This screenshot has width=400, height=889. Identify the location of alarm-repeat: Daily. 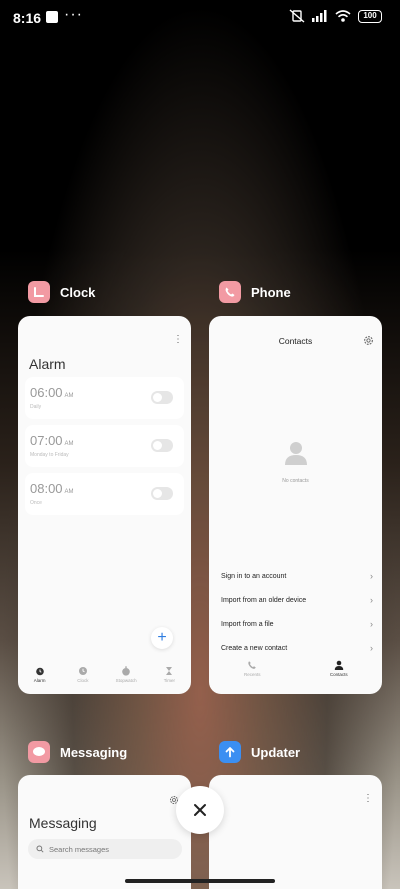
(36, 407).